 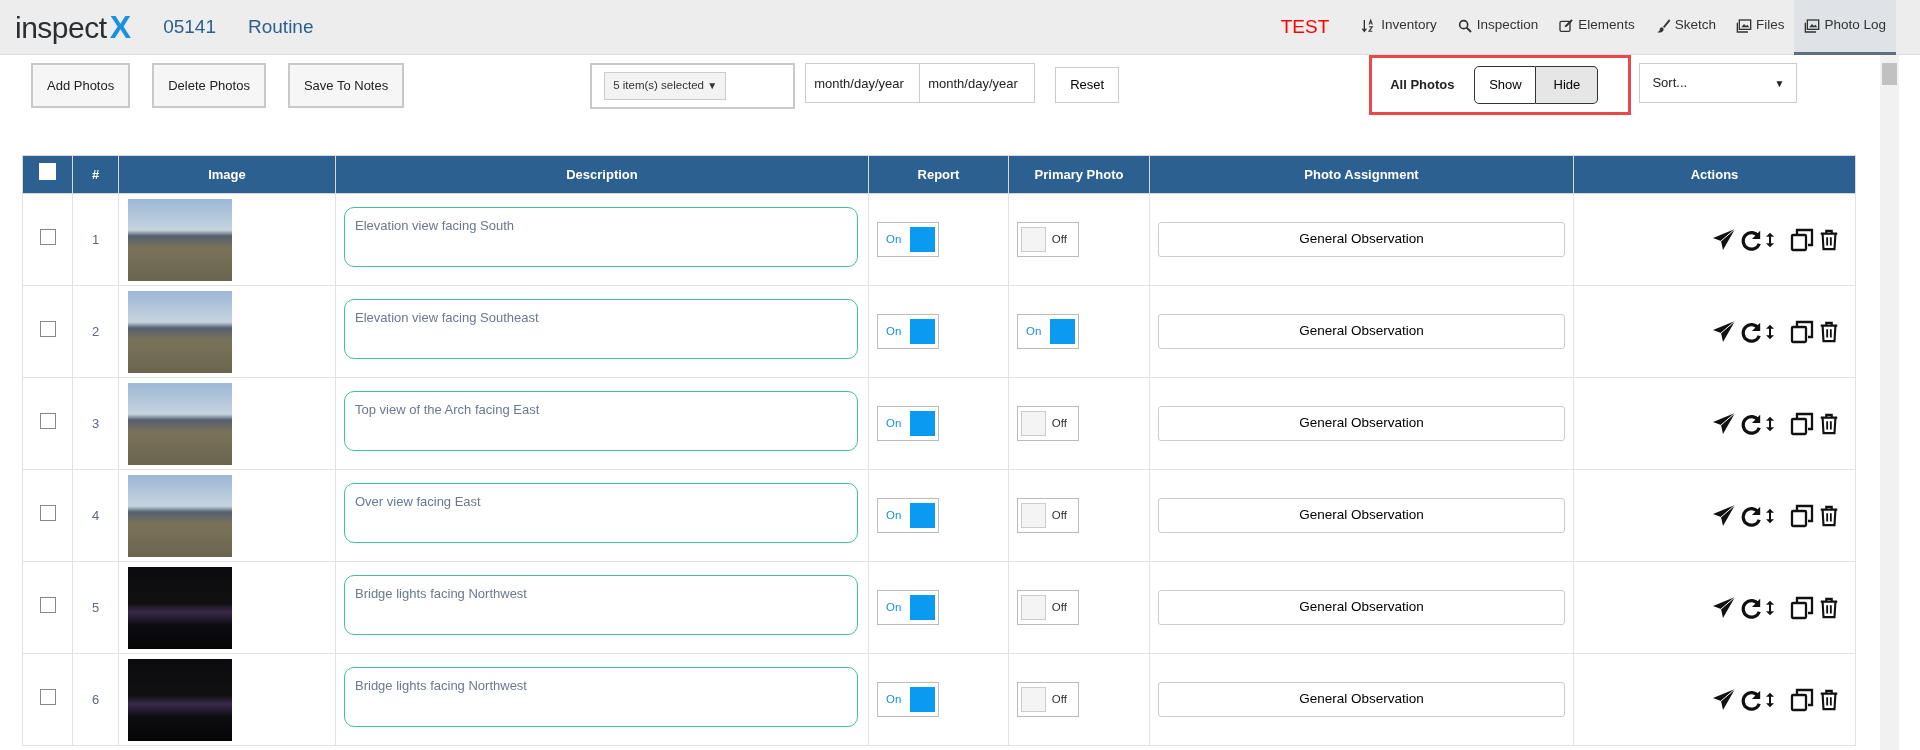 What do you see at coordinates (281, 26) in the screenshot?
I see `inspection-type: Routine` at bounding box center [281, 26].